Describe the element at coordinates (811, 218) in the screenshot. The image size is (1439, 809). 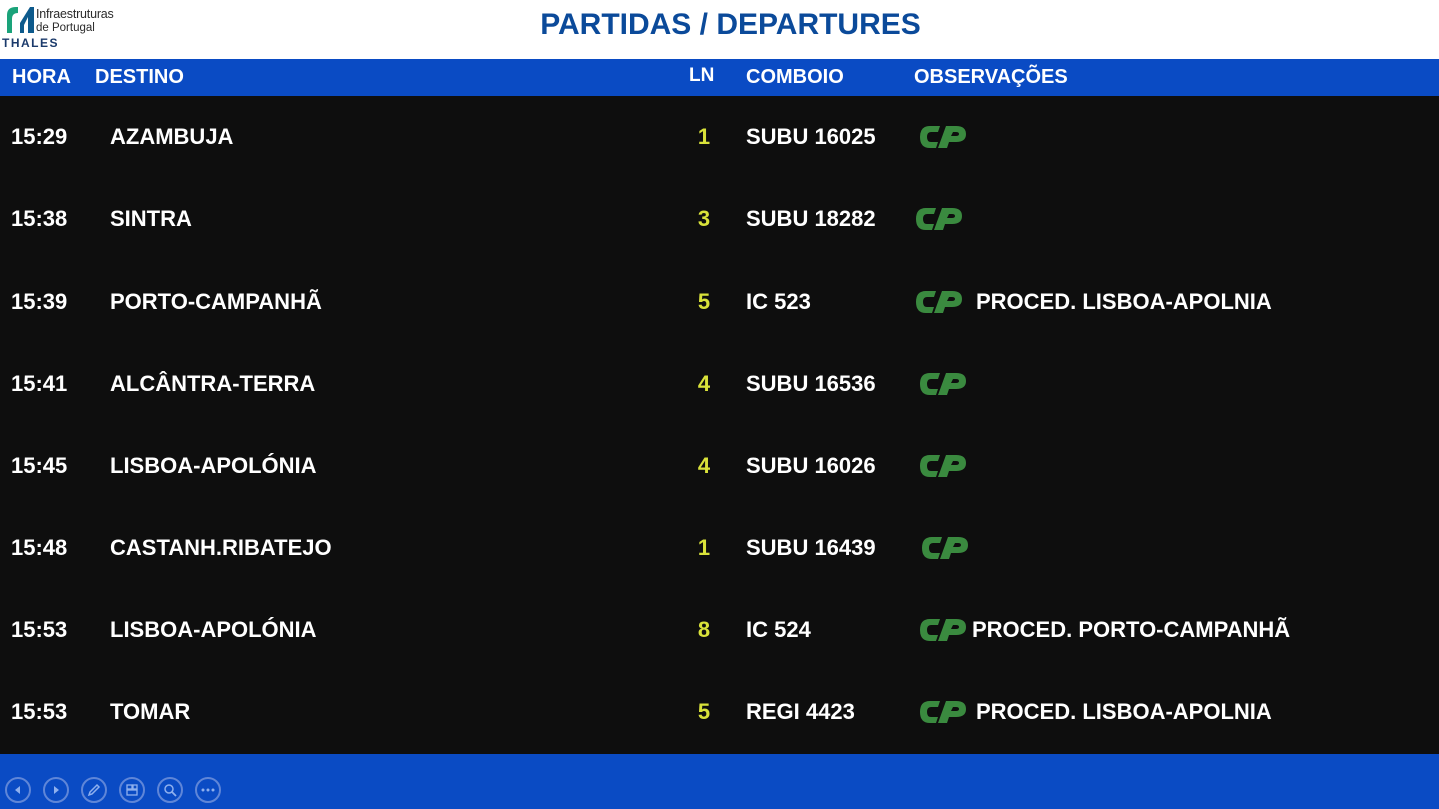
I see `departure-train: SUBU 18282` at that location.